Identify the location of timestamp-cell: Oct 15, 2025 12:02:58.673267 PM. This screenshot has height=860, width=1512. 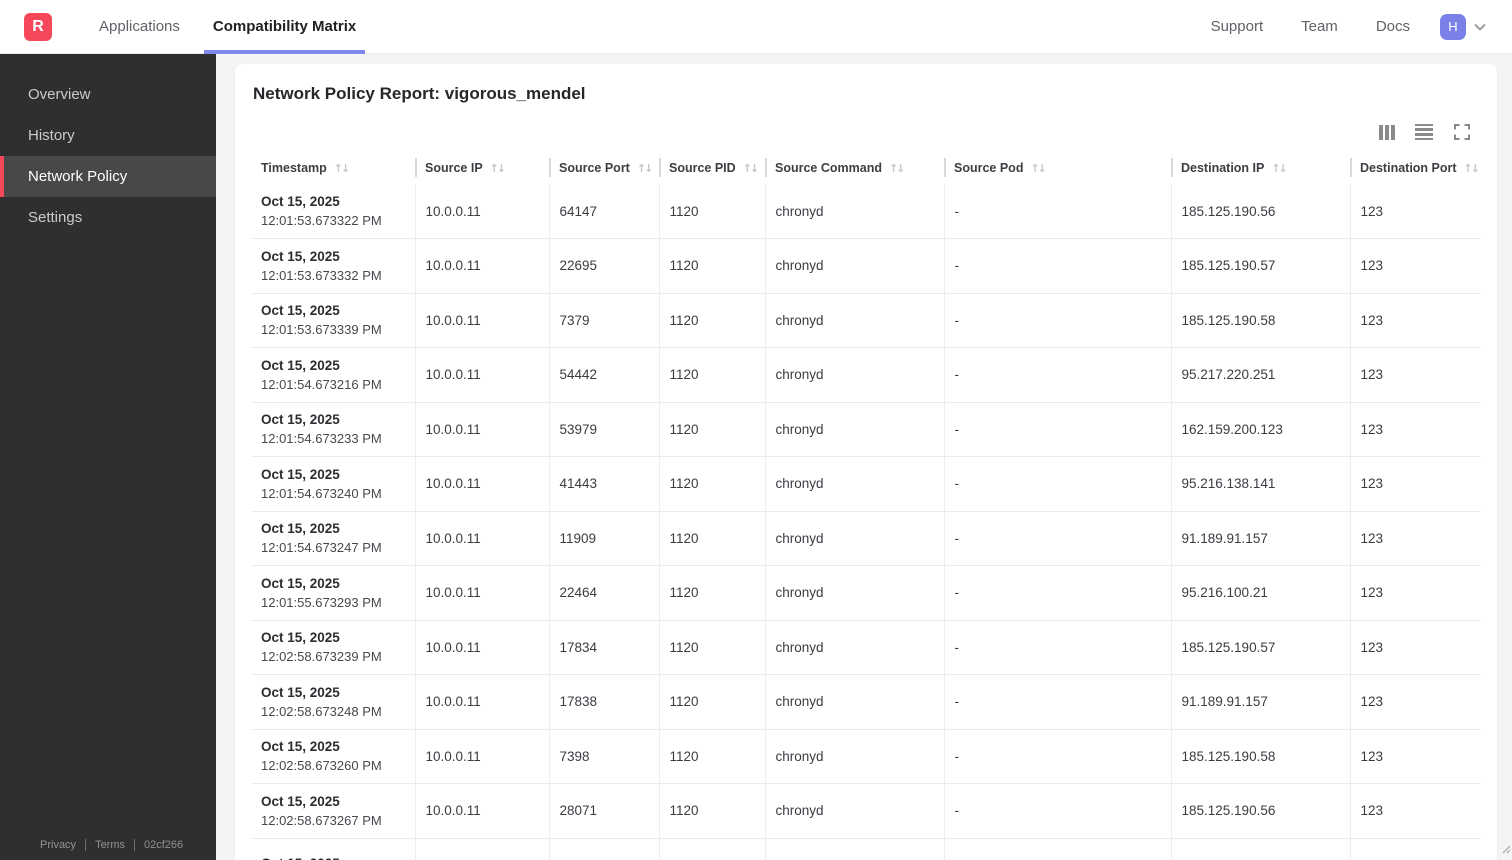
(333, 811).